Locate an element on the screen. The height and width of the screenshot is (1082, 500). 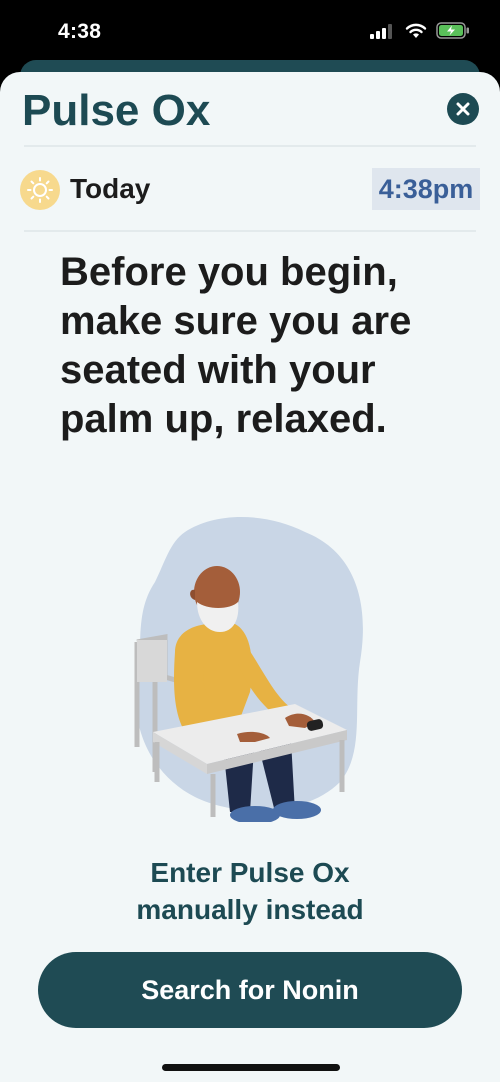
signal-icon is located at coordinates (381, 31).